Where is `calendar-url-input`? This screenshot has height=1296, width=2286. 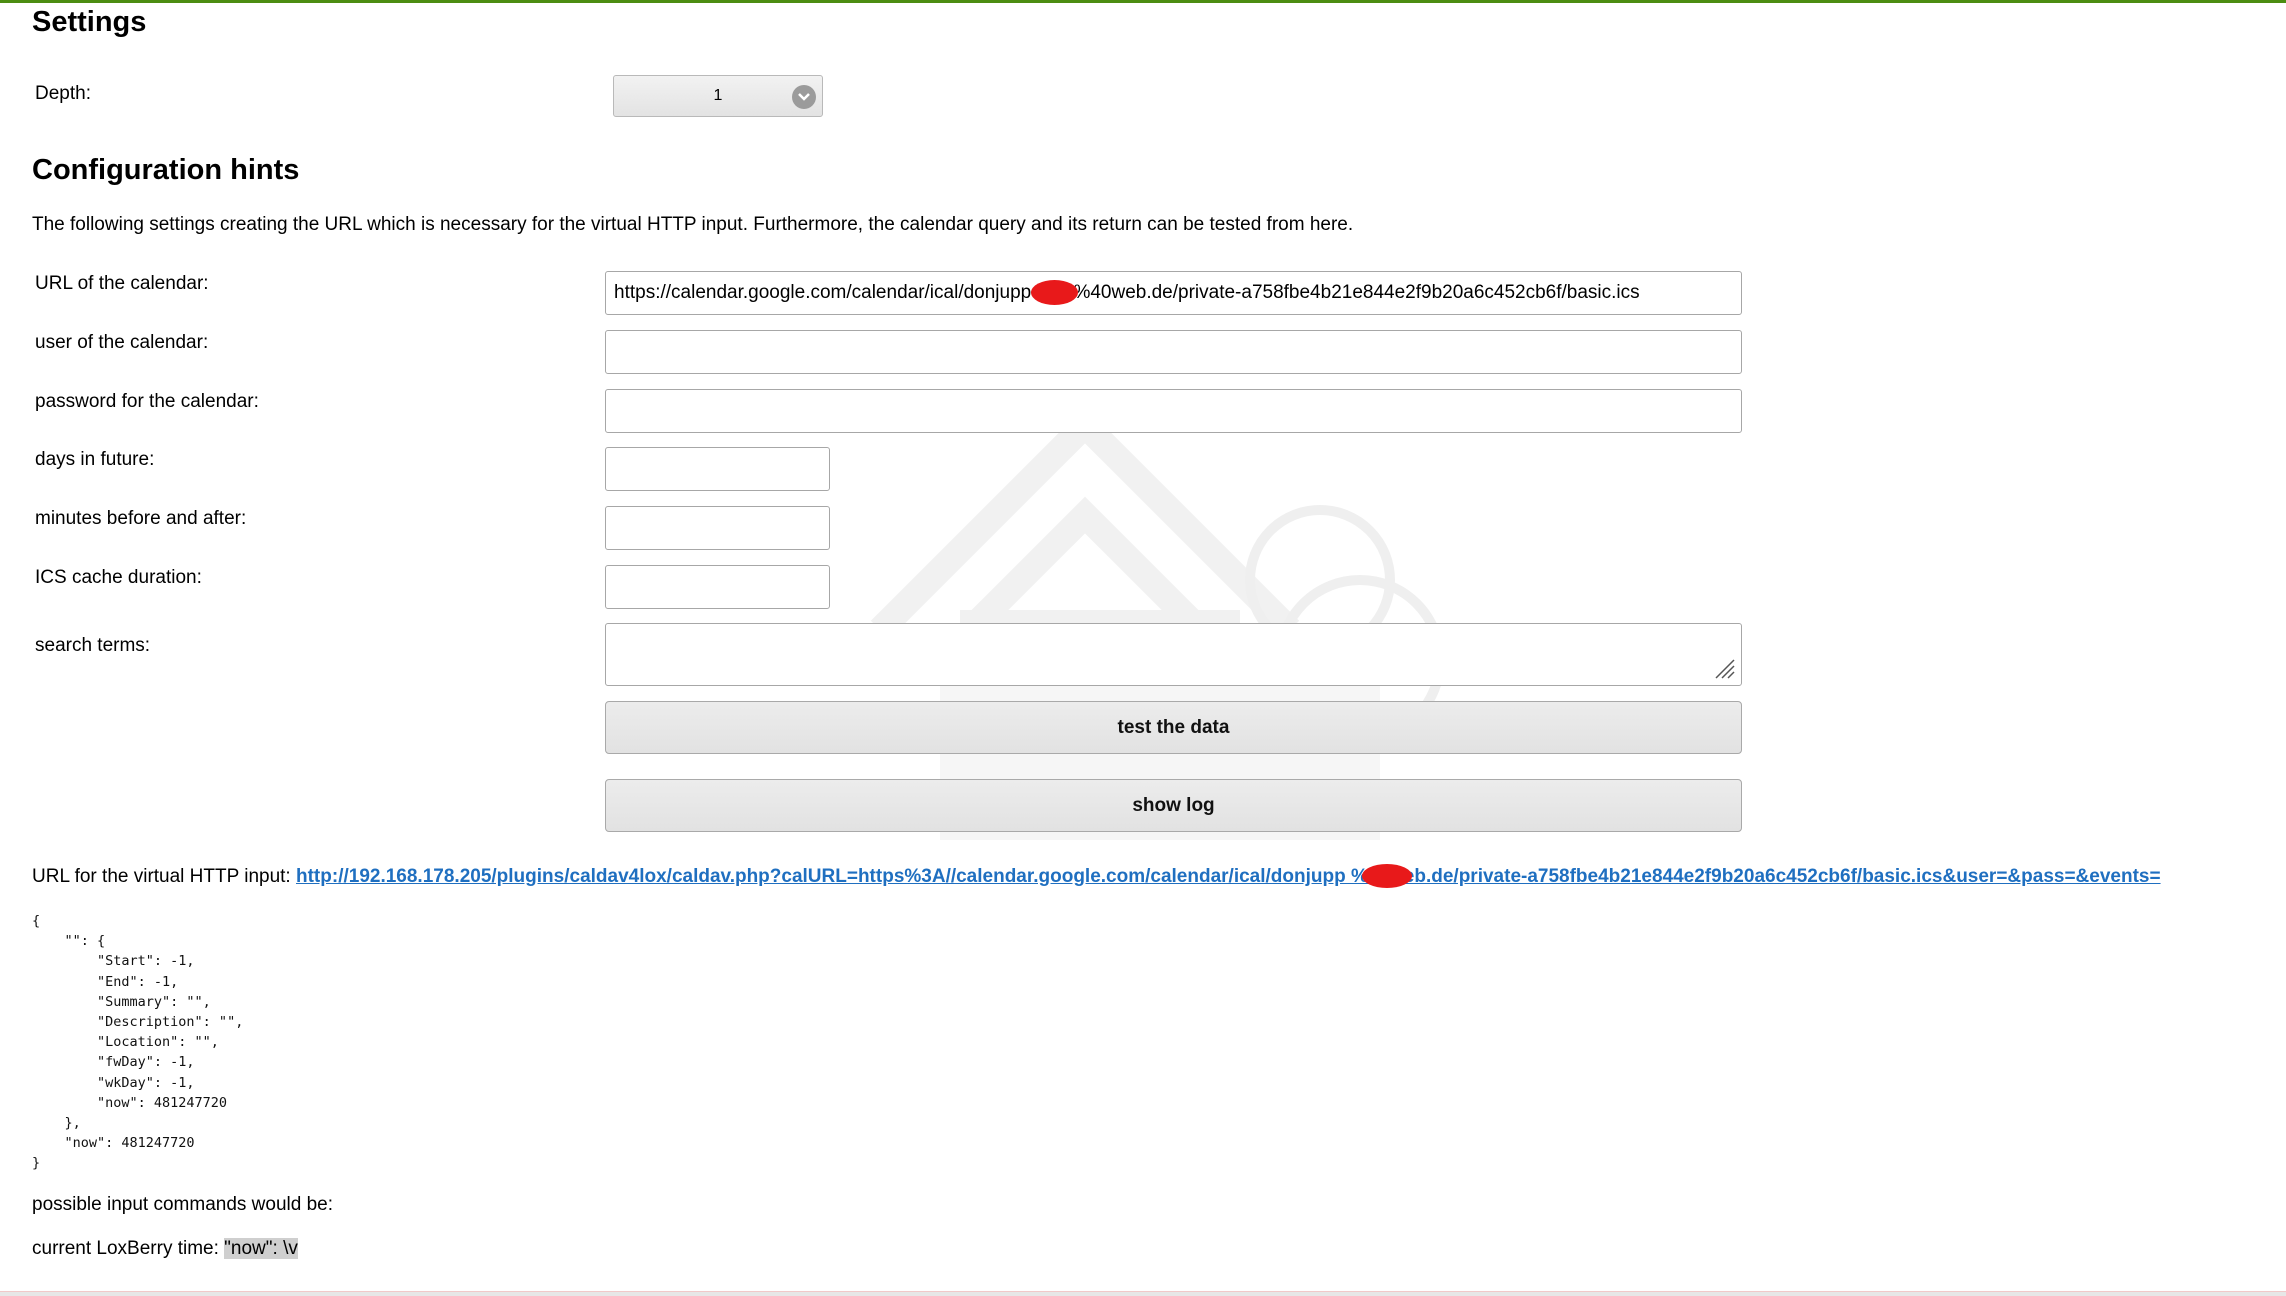
calendar-url-input is located at coordinates (1173, 293).